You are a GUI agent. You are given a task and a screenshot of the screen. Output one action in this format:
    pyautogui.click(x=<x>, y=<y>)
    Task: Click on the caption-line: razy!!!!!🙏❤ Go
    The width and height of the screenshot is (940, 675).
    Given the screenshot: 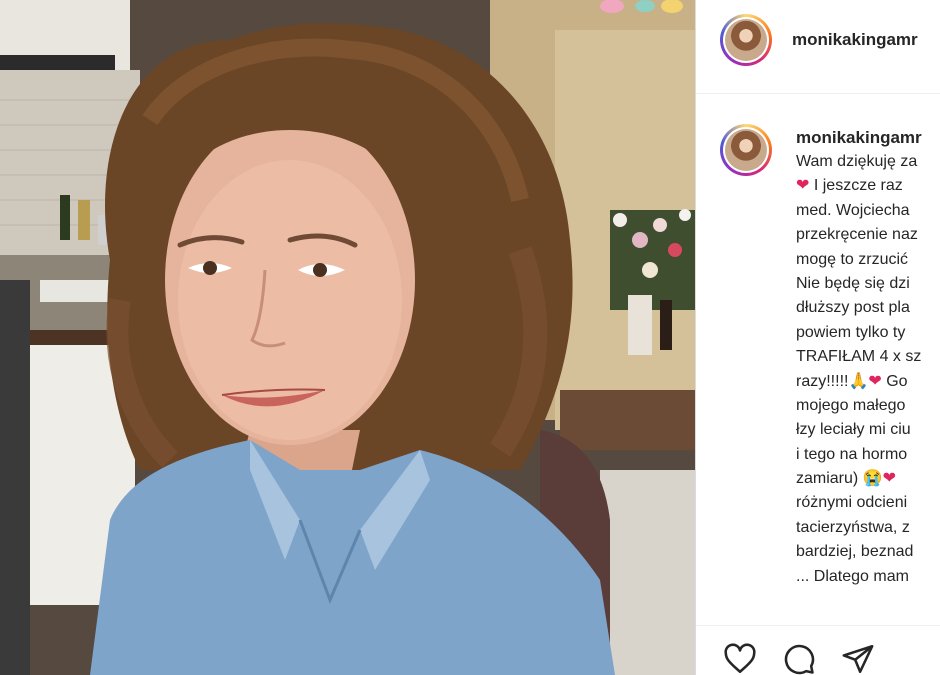 What is the action you would take?
    pyautogui.click(x=868, y=382)
    